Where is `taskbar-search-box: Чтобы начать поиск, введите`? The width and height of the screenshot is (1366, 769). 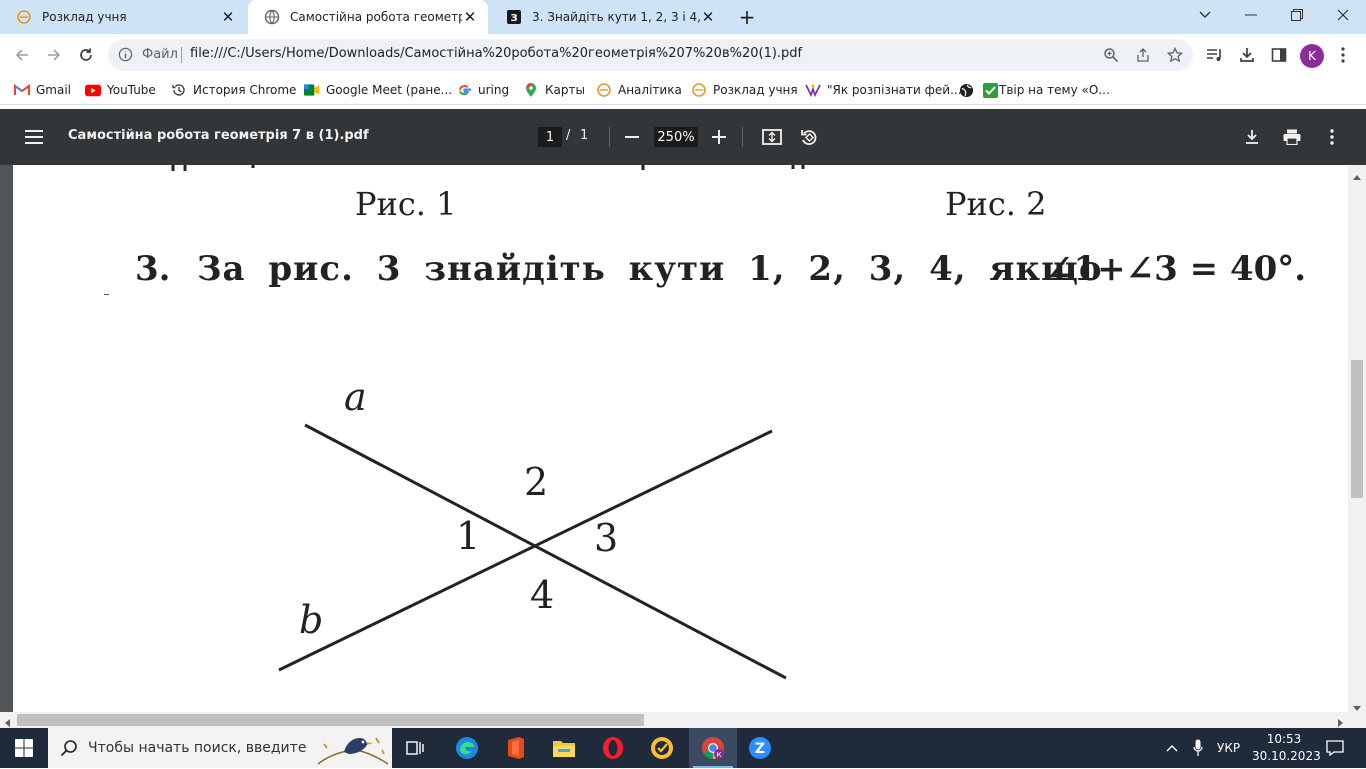
taskbar-search-box: Чтобы начать поиск, введите is located at coordinates (220, 748).